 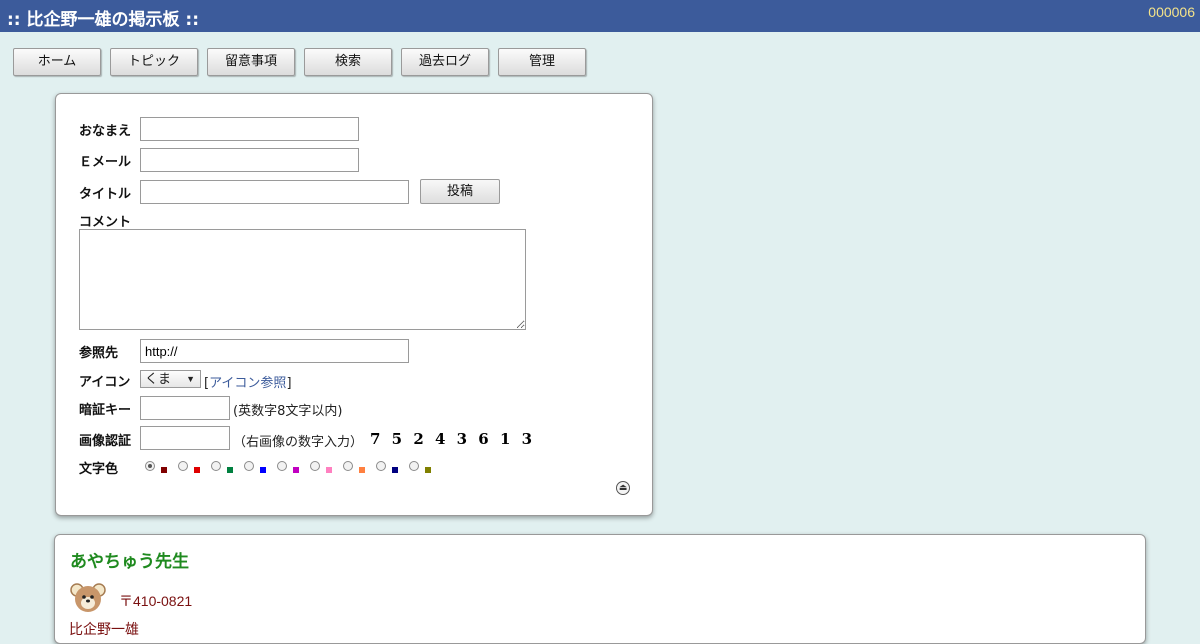 What do you see at coordinates (105, 382) in the screenshot?
I see `icon-label: アイコン` at bounding box center [105, 382].